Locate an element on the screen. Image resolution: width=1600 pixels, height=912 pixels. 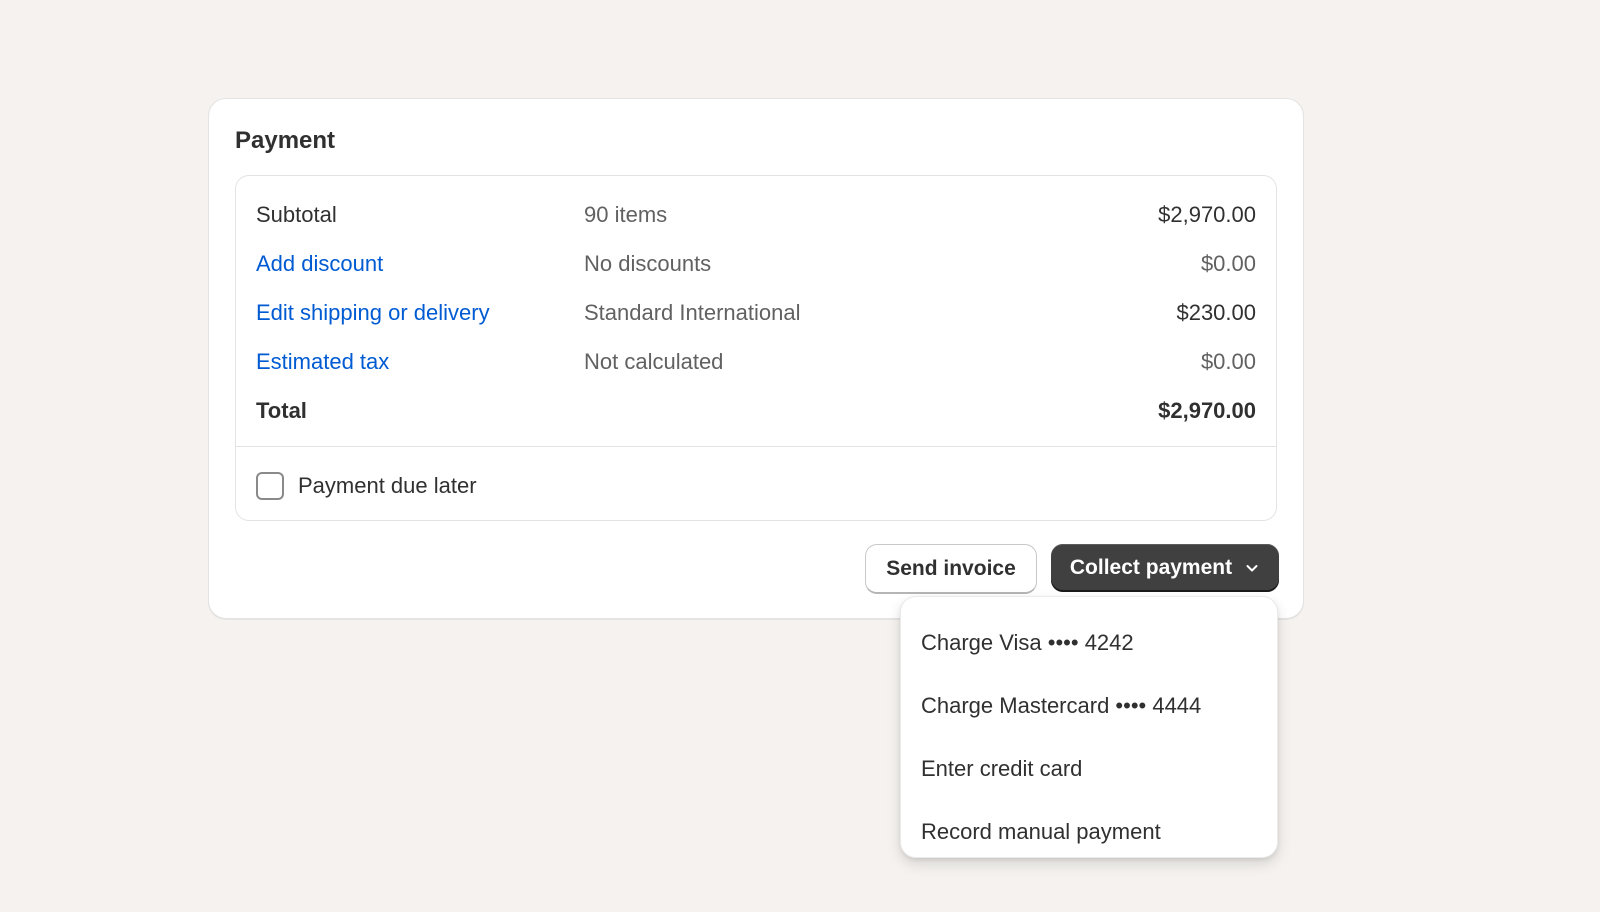
subtotal-label: Subtotal is located at coordinates (296, 214).